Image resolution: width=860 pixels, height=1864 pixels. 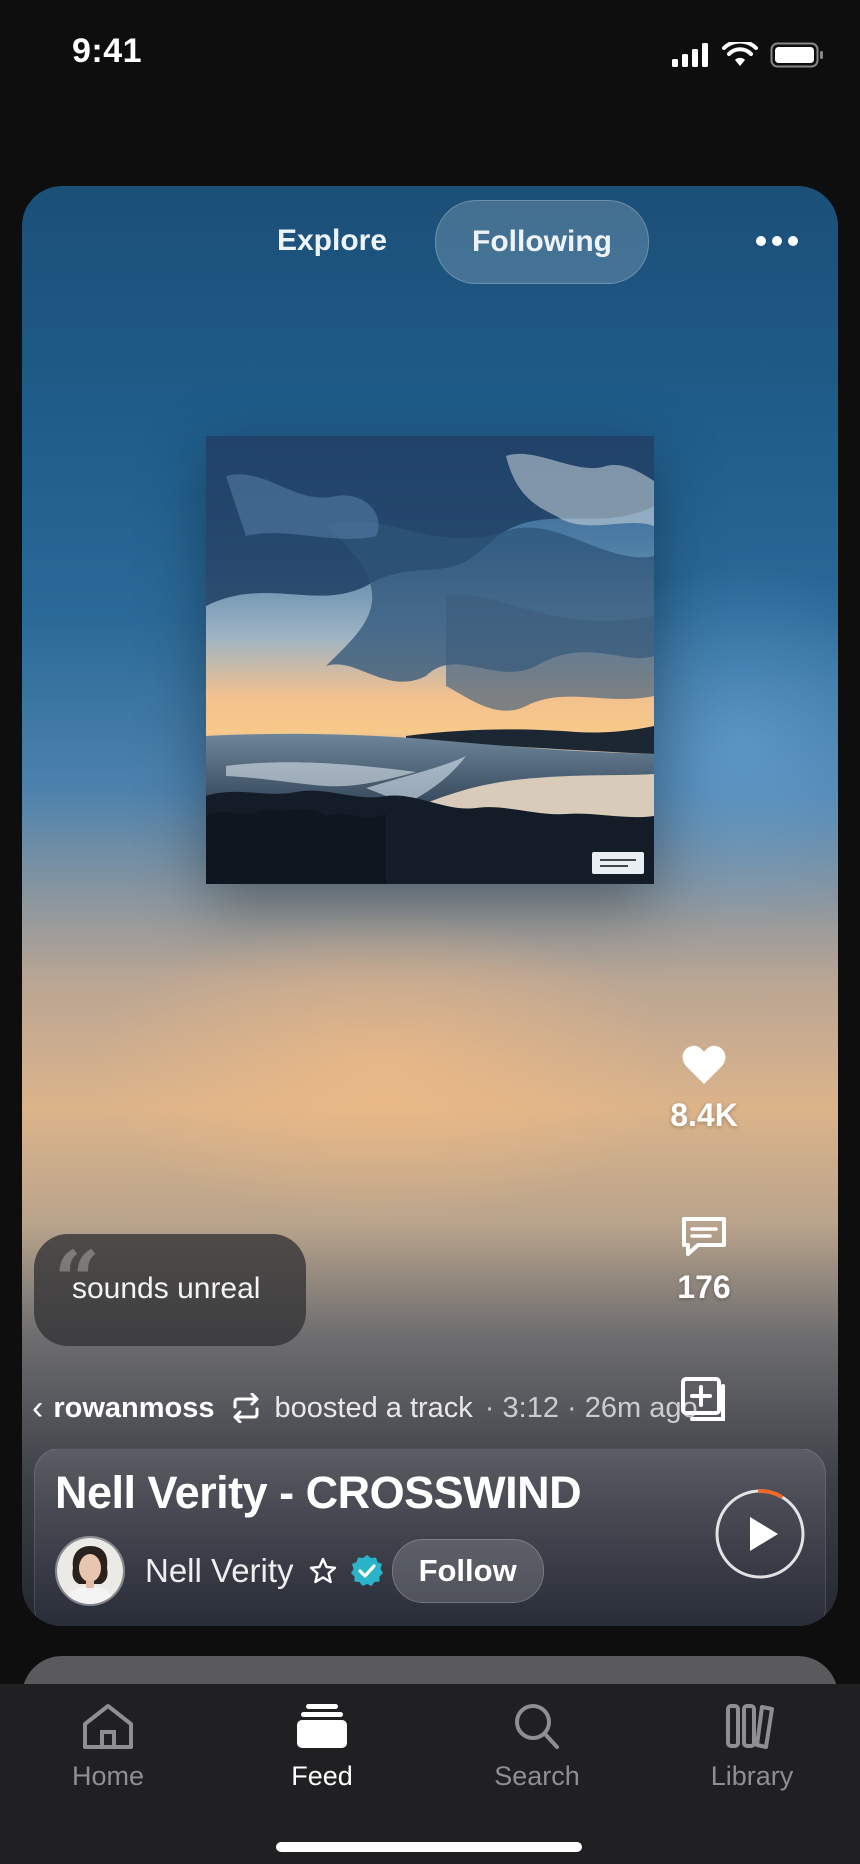 What do you see at coordinates (219, 1571) in the screenshot?
I see `artist-name: Nell Verity` at bounding box center [219, 1571].